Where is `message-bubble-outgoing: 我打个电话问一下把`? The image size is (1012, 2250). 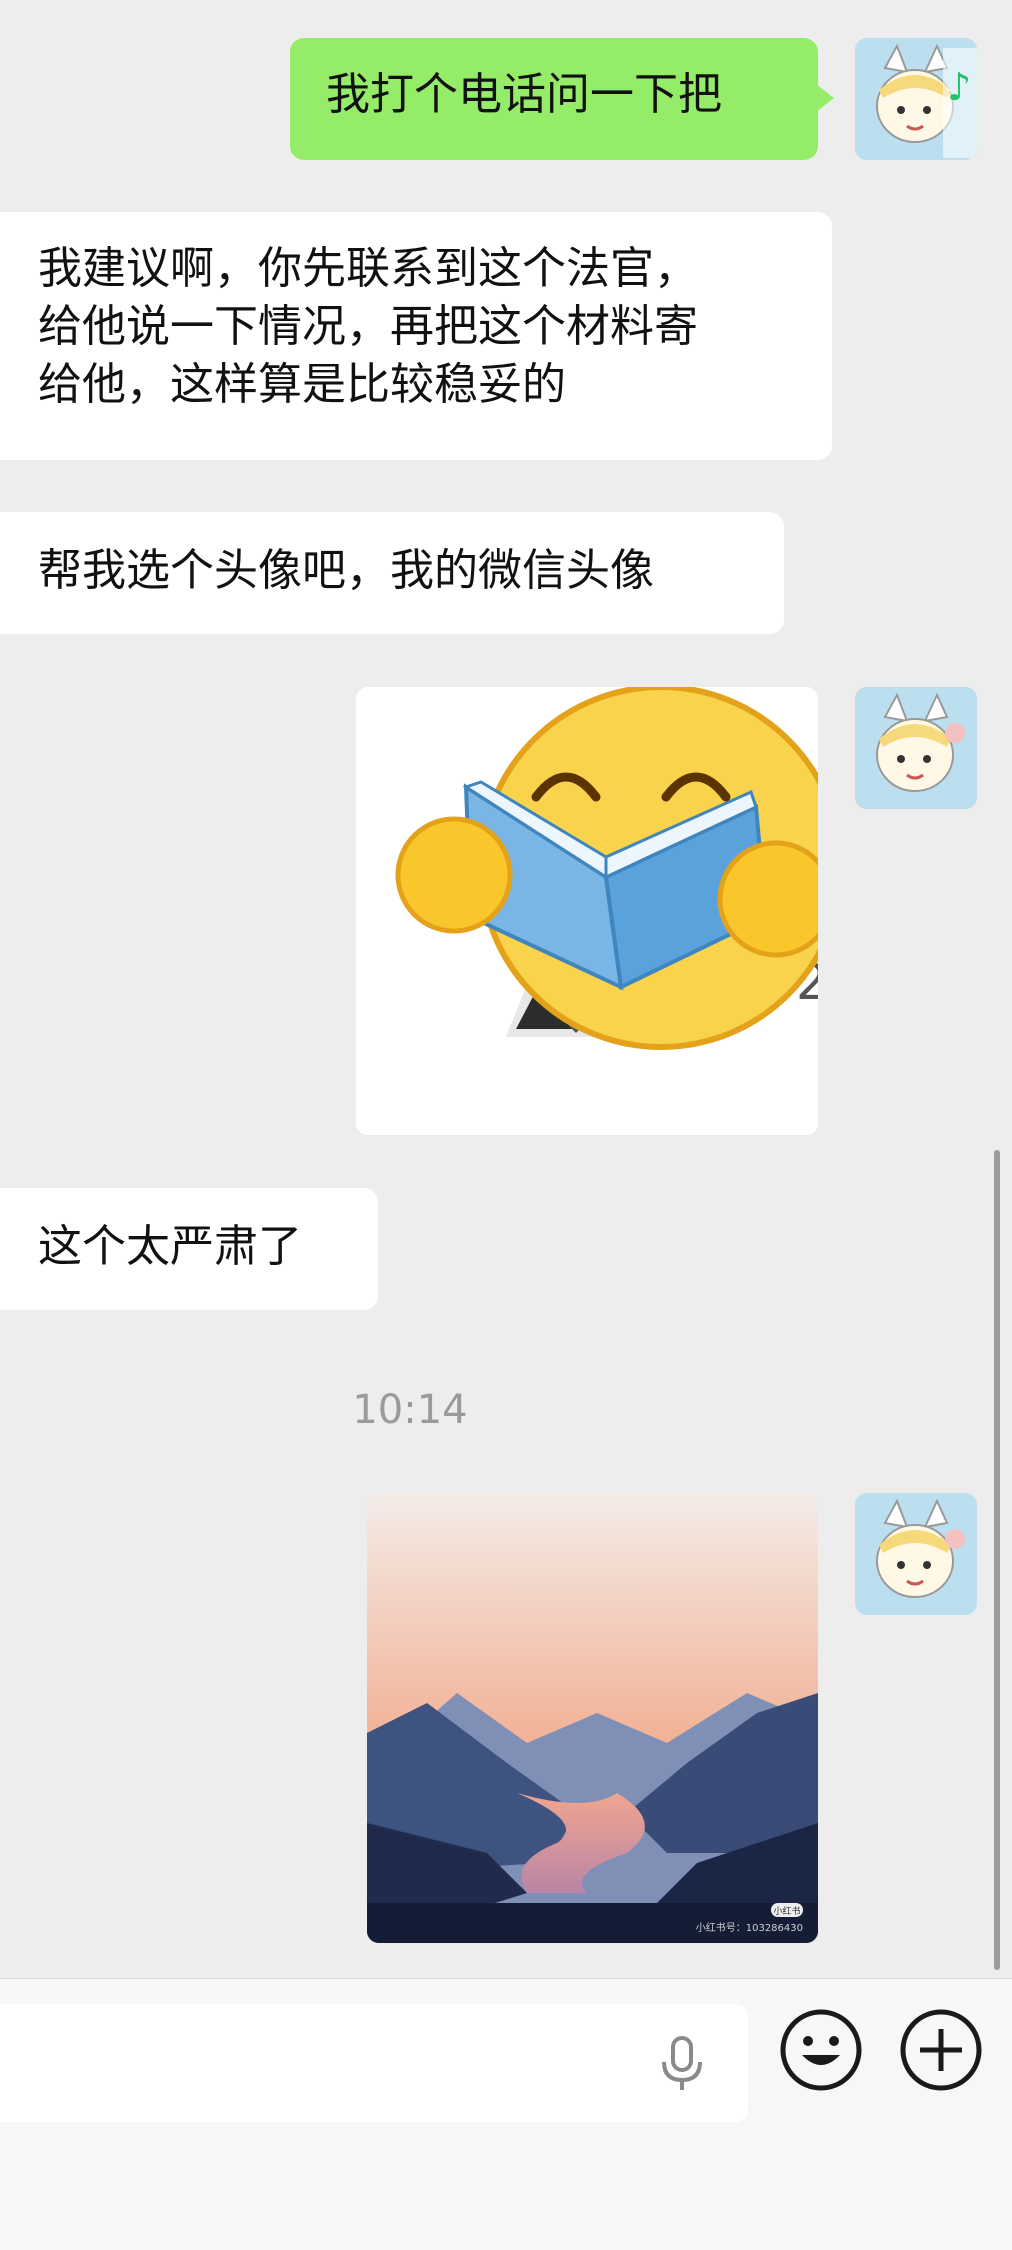 message-bubble-outgoing: 我打个电话问一下把 is located at coordinates (562, 99).